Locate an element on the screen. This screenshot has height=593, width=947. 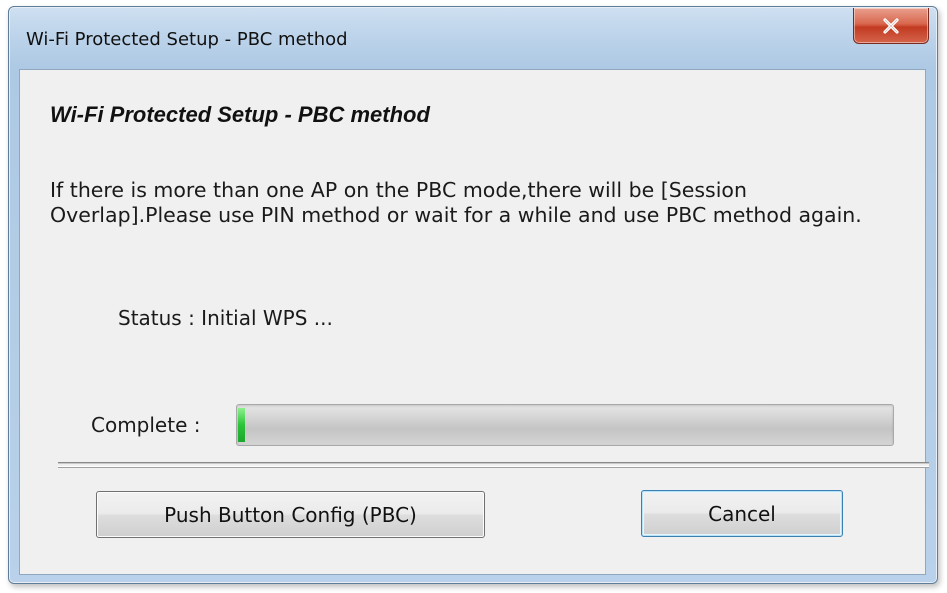
title-bar: Wi-Fi Protected Setup - PBC method is located at coordinates (473, 38).